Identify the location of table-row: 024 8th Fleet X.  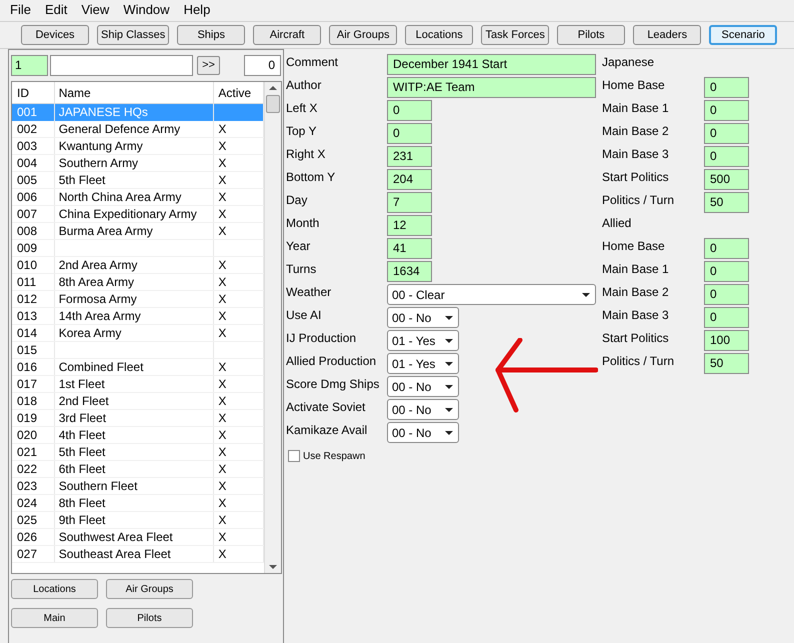
(138, 503).